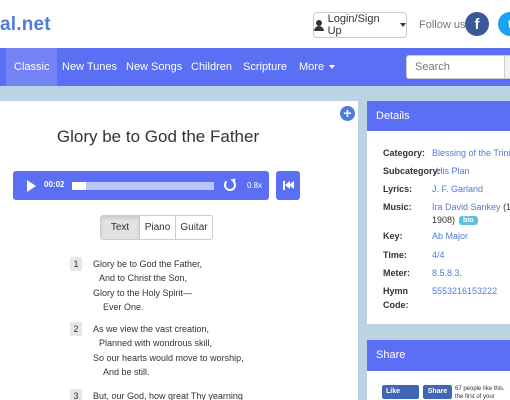 The image size is (510, 400). I want to click on music-year-row: 1908) bio, so click(455, 220).